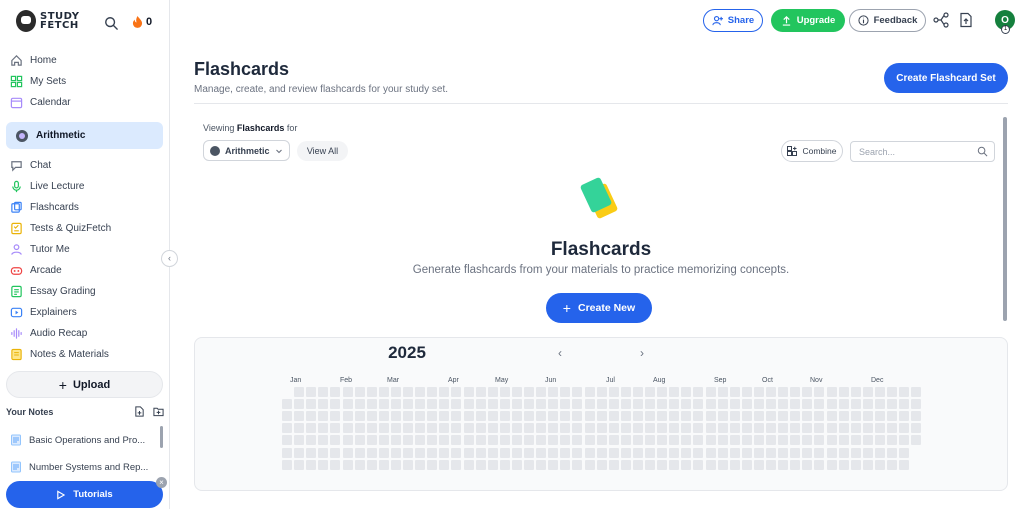 This screenshot has height=509, width=1024. Describe the element at coordinates (161, 437) in the screenshot. I see `notes-scrollbar` at that location.